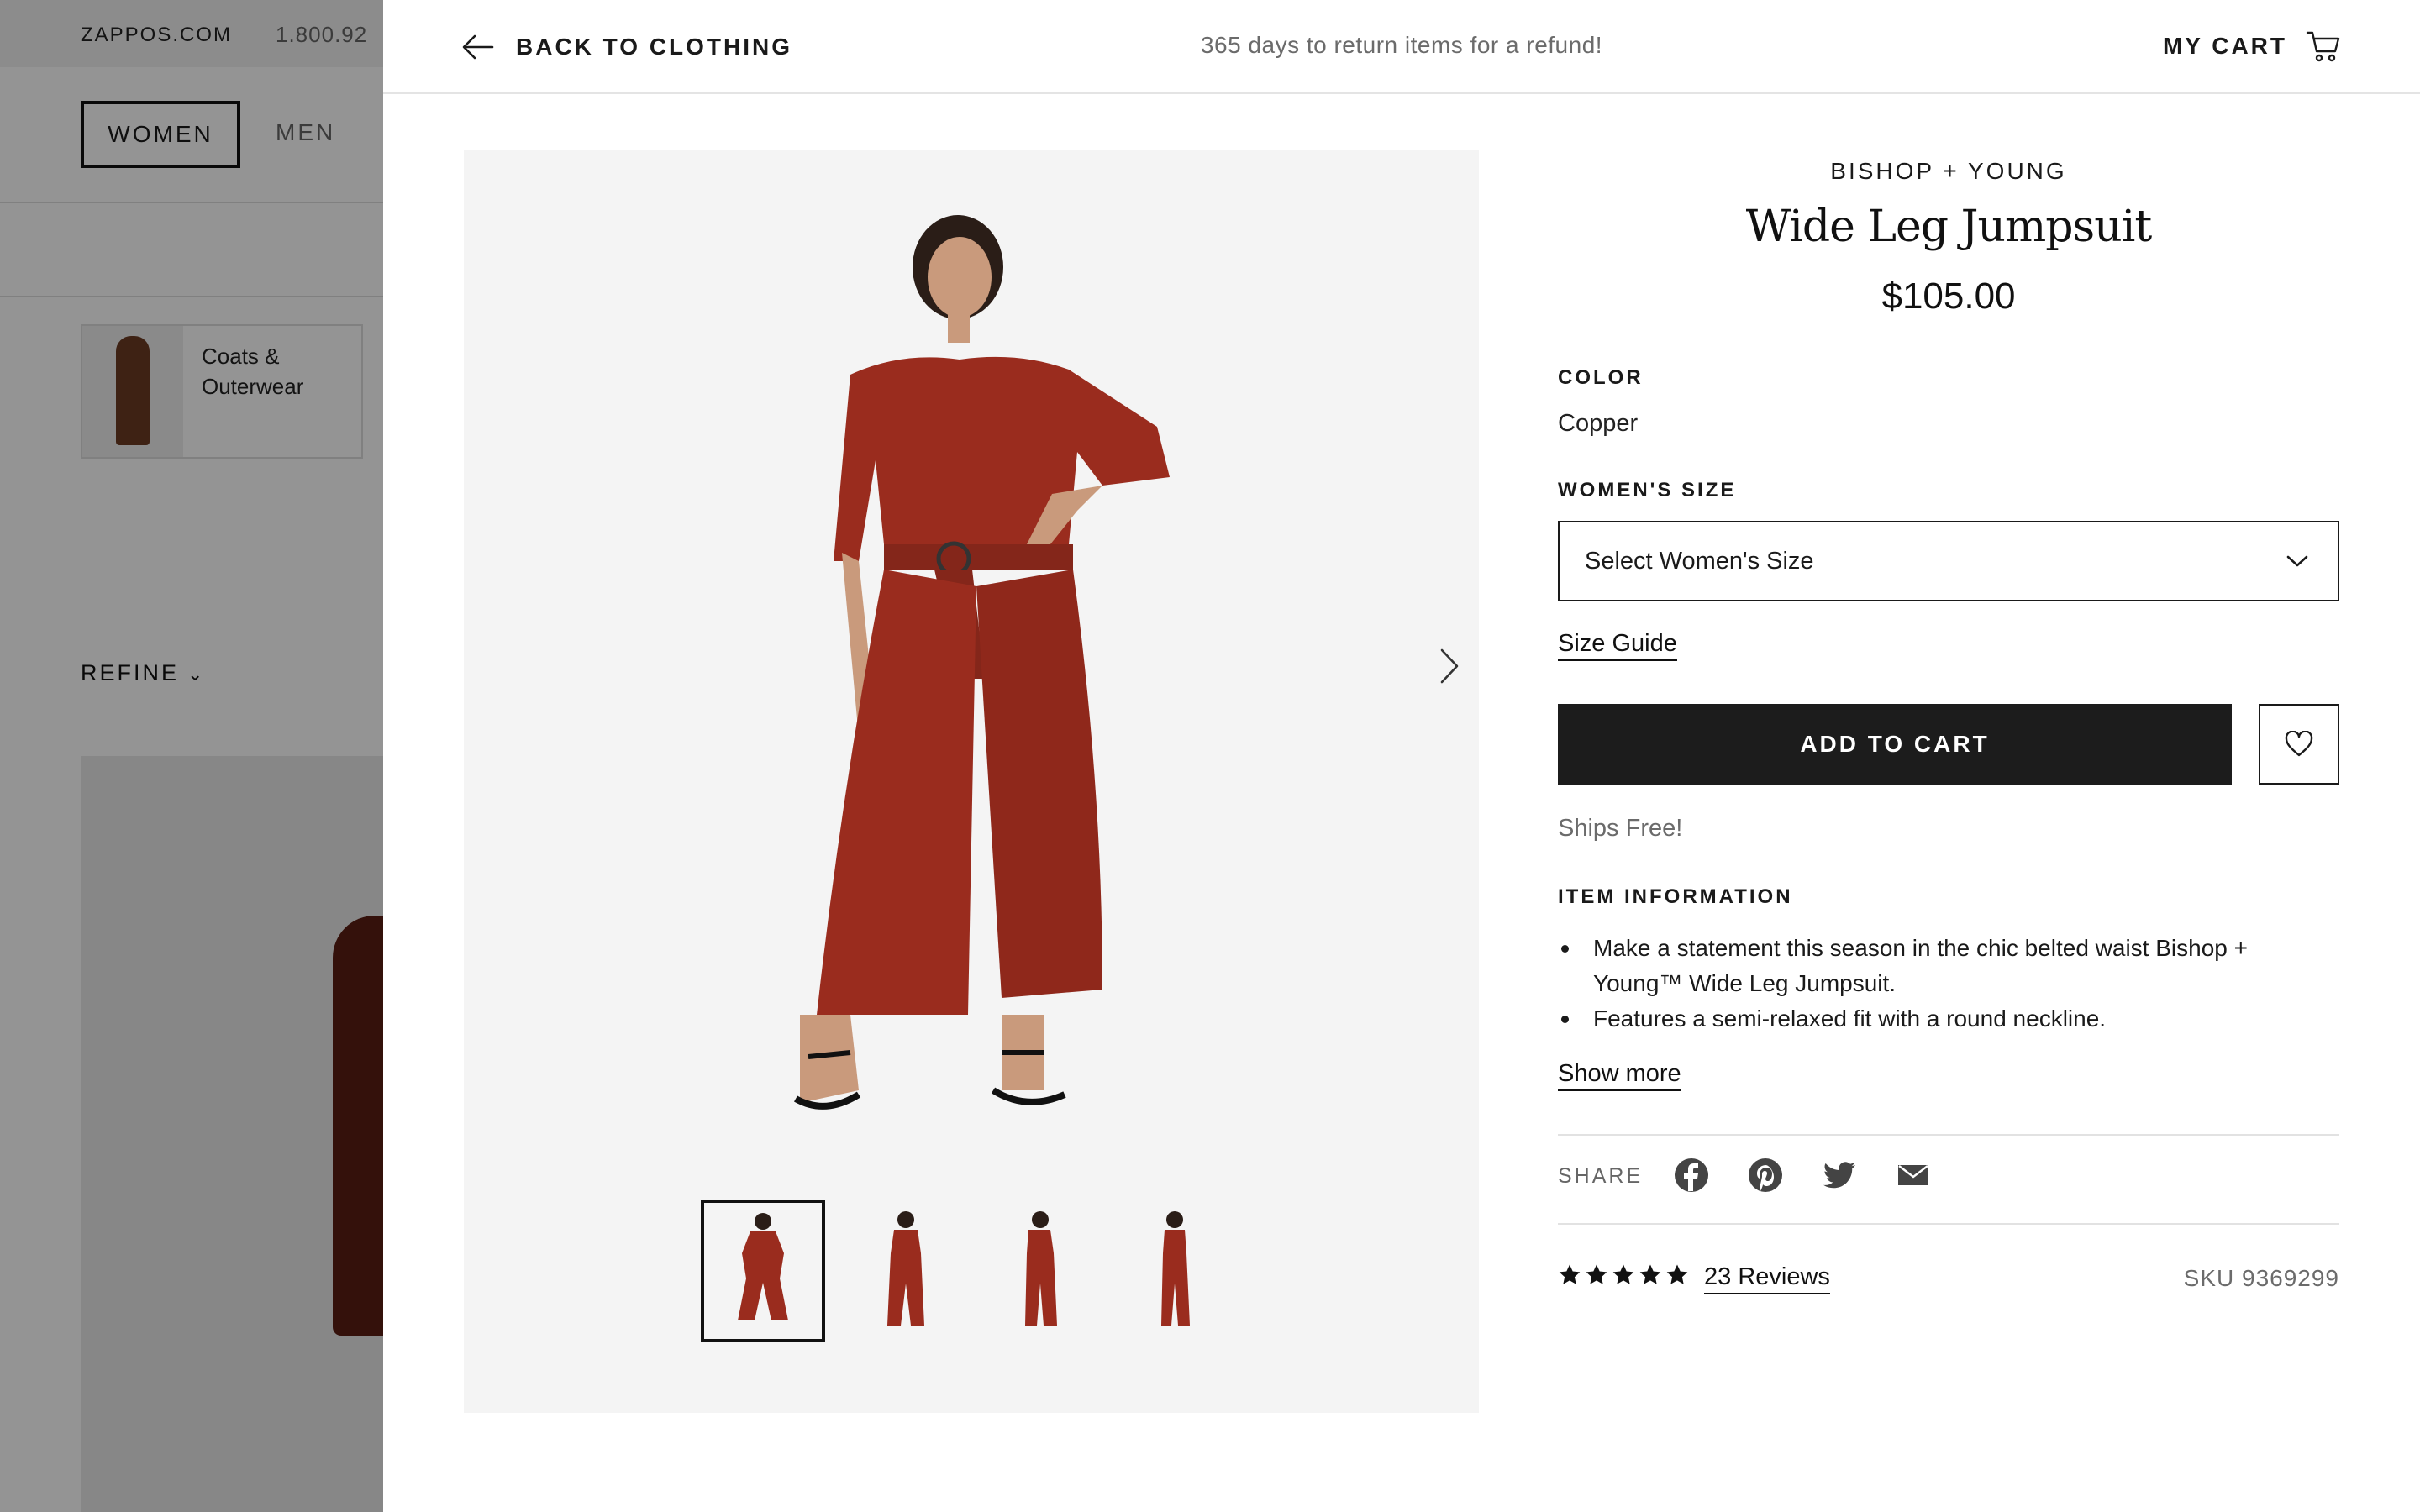  I want to click on share-icons, so click(1802, 1175).